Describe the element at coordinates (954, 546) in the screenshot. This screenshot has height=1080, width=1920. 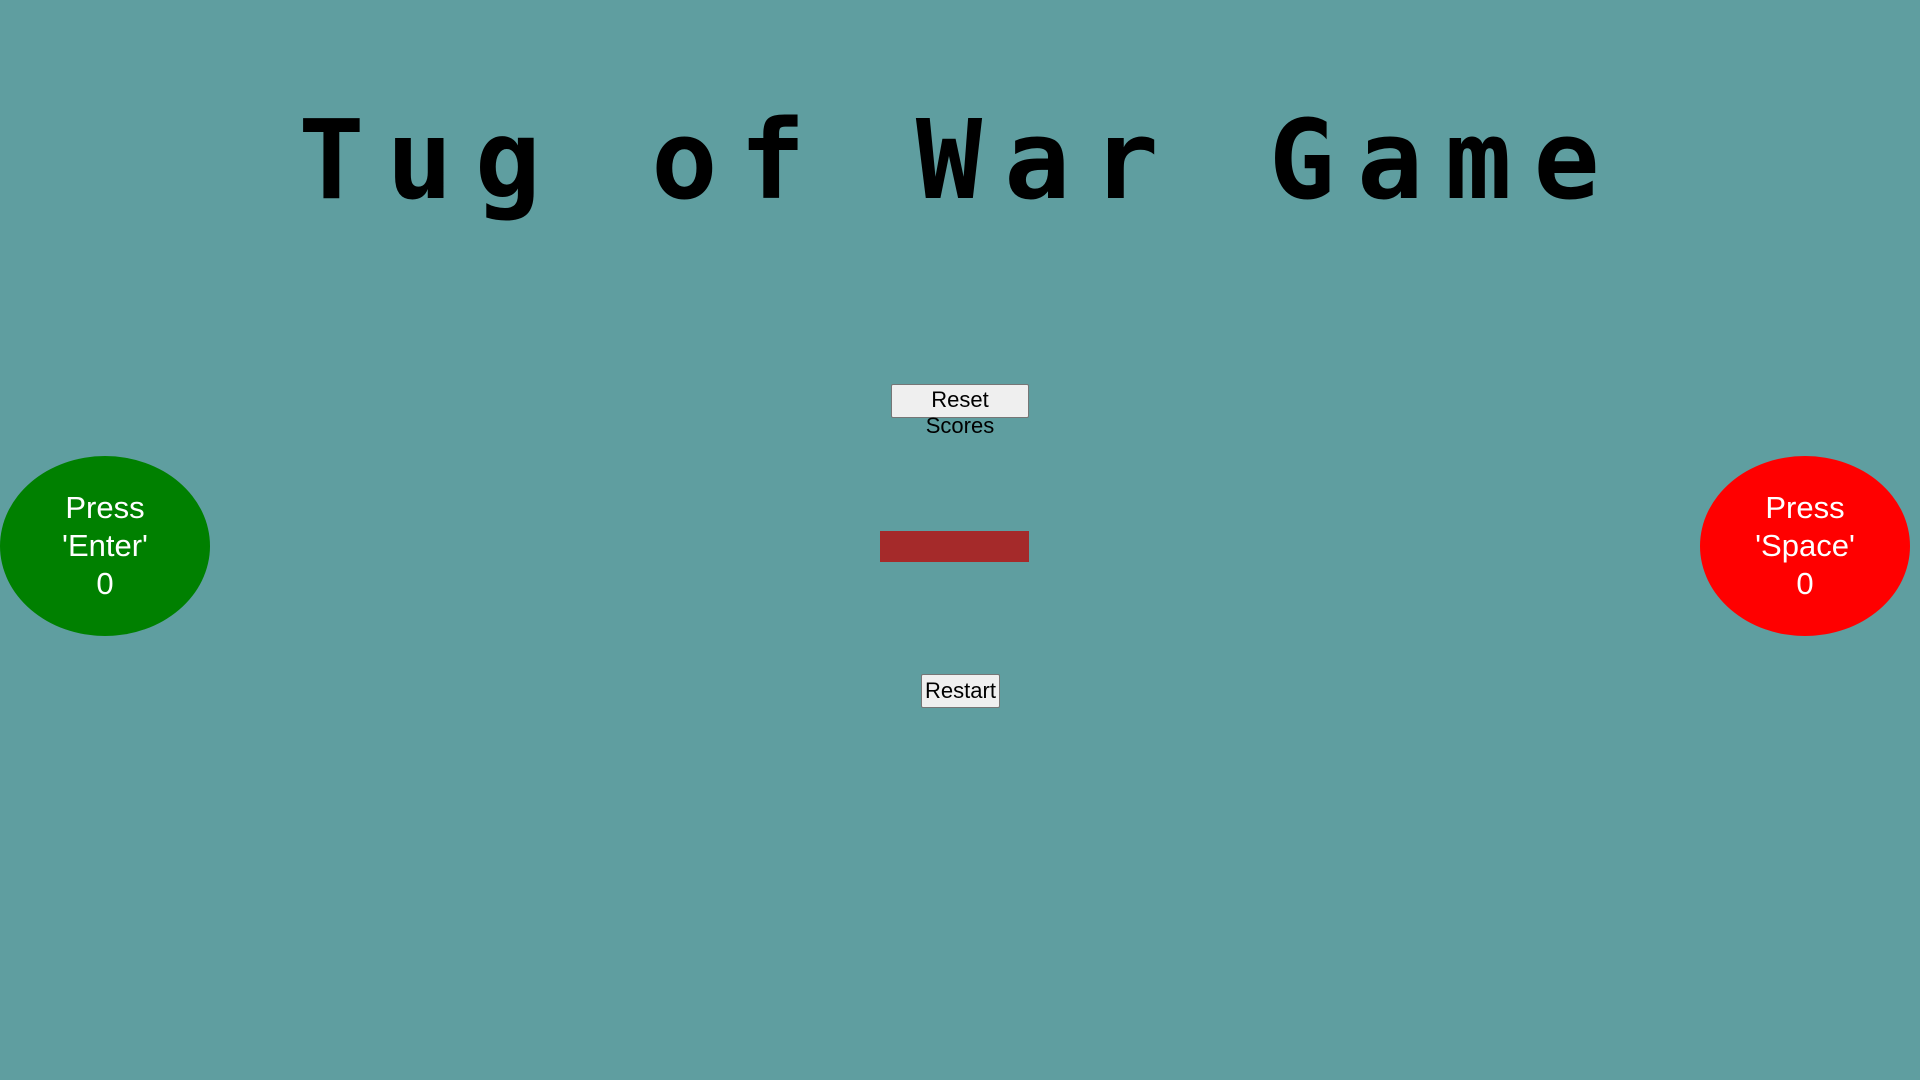
I see `rope` at that location.